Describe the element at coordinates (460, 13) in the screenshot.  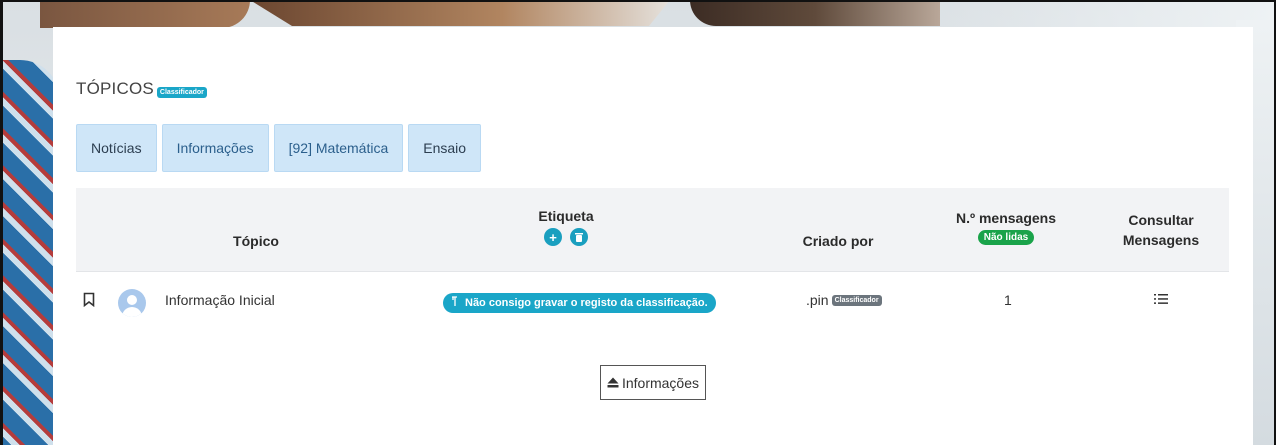
I see `background-hair-center` at that location.